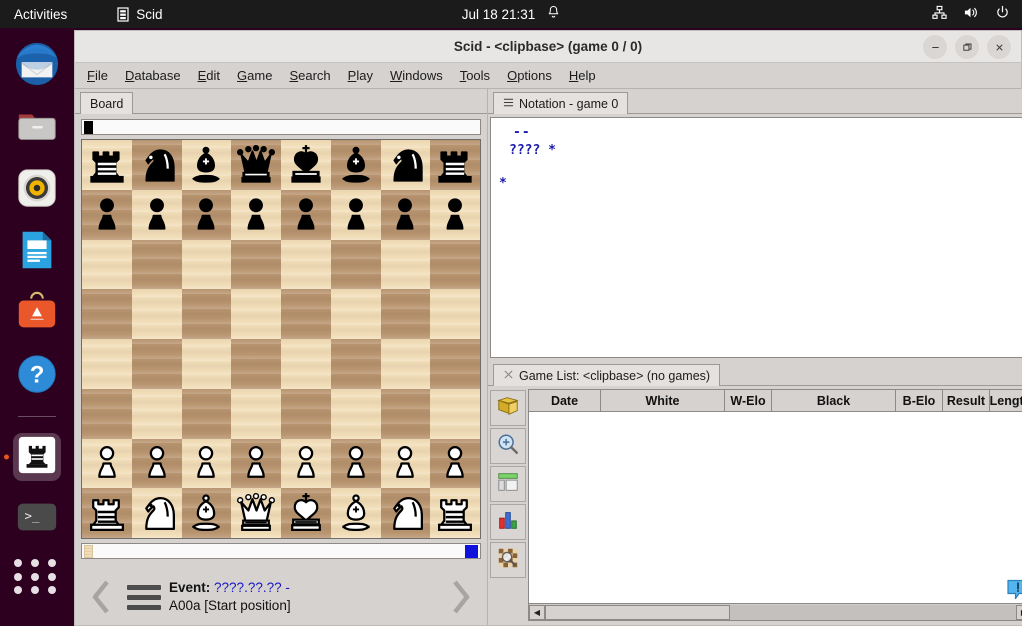 The height and width of the screenshot is (626, 1022). Describe the element at coordinates (607, 375) in the screenshot. I see `tab-gamelist: Game List: <clipbase> (no games)` at that location.